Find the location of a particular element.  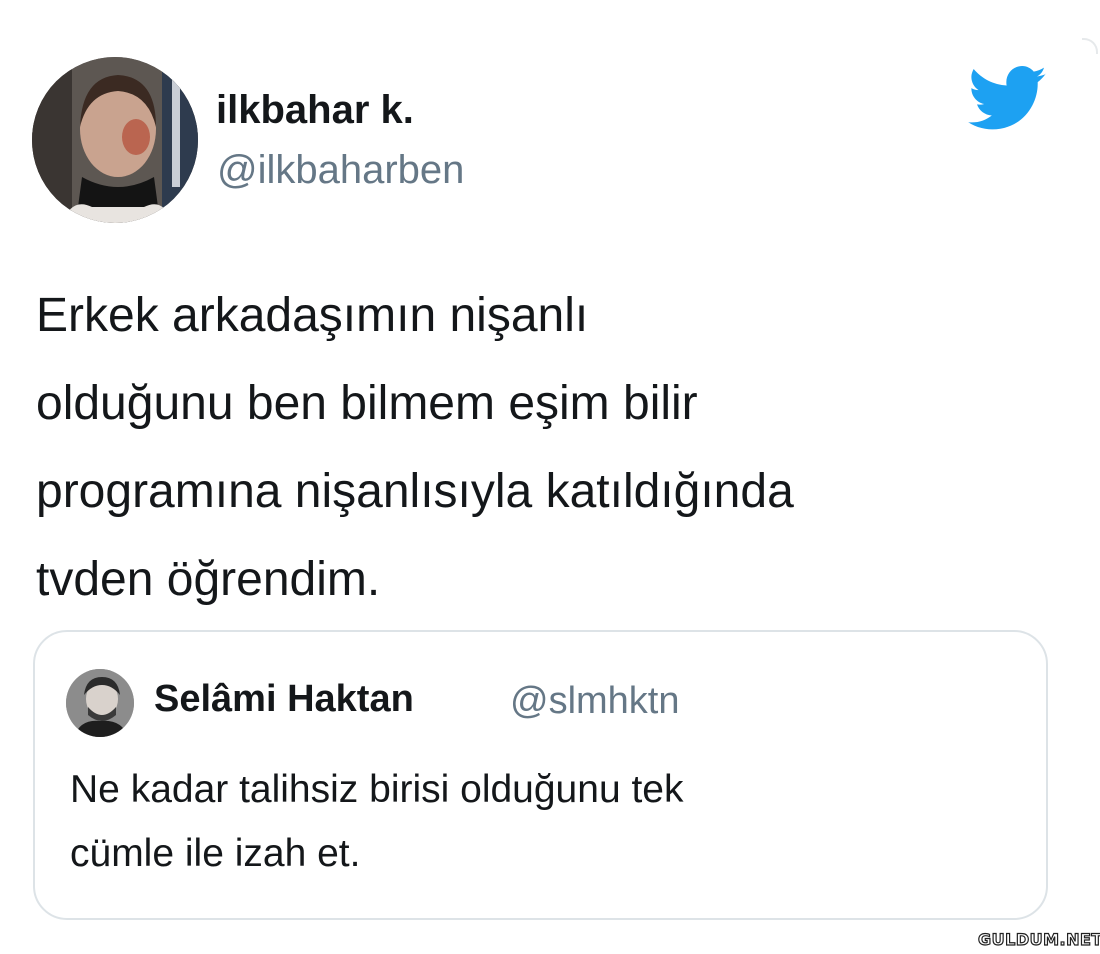

display-name: ilkbahar k. is located at coordinates (315, 110).